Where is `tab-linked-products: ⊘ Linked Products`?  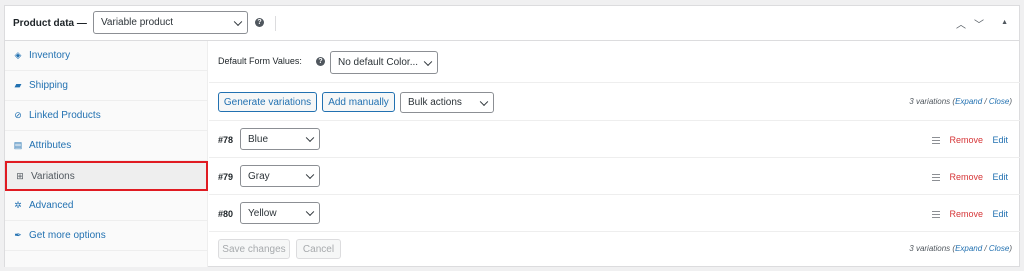
tab-linked-products: ⊘ Linked Products is located at coordinates (106, 116).